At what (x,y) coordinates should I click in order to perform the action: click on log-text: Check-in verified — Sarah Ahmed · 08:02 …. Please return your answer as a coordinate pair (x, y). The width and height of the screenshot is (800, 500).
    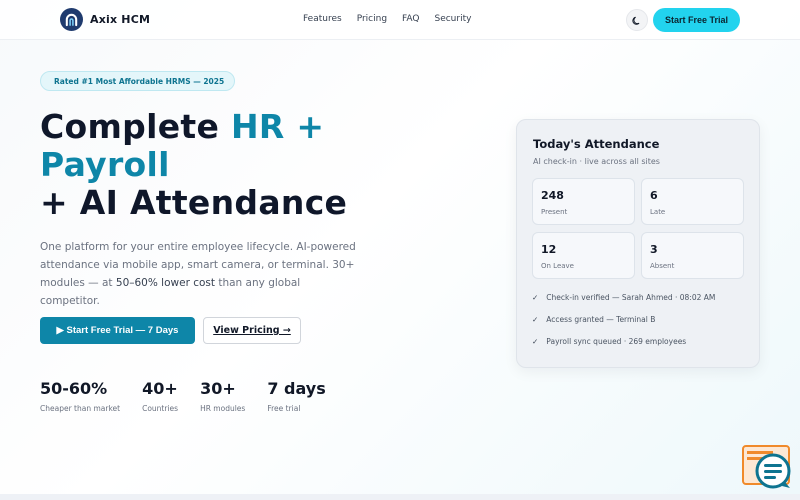
    Looking at the image, I should click on (631, 297).